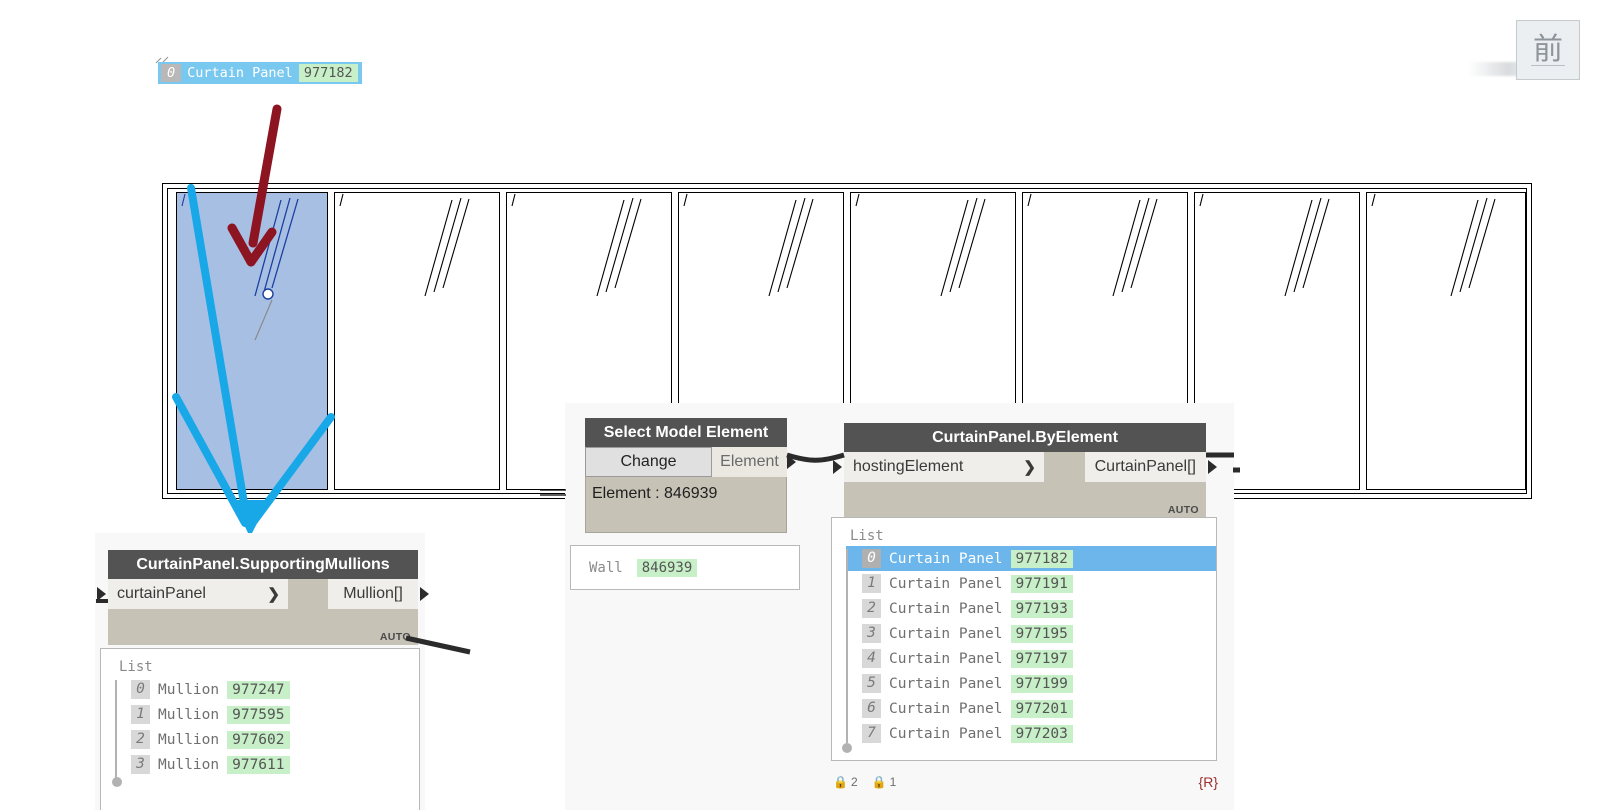 Image resolution: width=1604 pixels, height=810 pixels. I want to click on wall-watch-value: 846939, so click(667, 567).